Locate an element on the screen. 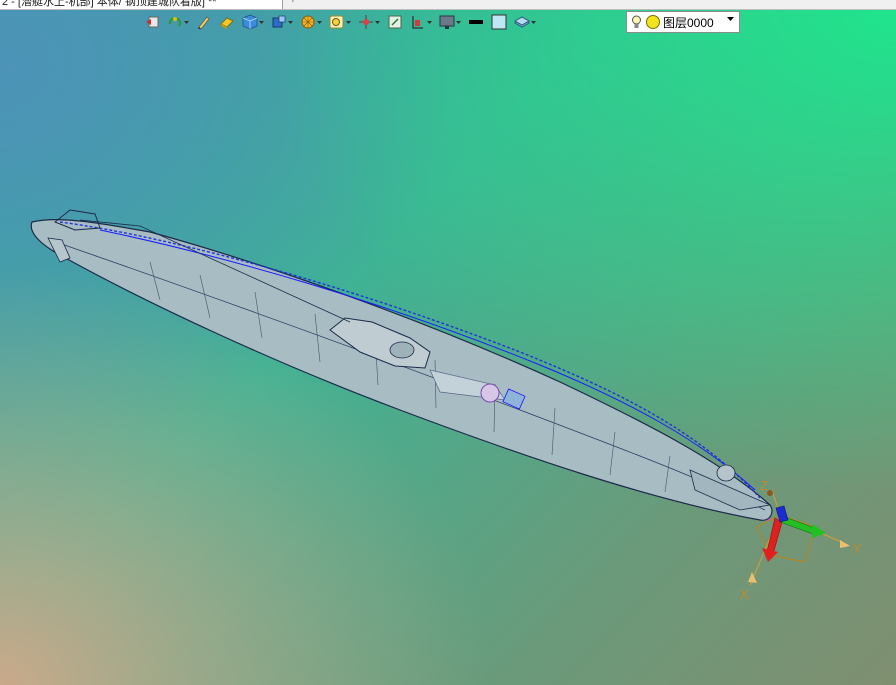 The height and width of the screenshot is (685, 896). snap-grid-button is located at coordinates (395, 22).